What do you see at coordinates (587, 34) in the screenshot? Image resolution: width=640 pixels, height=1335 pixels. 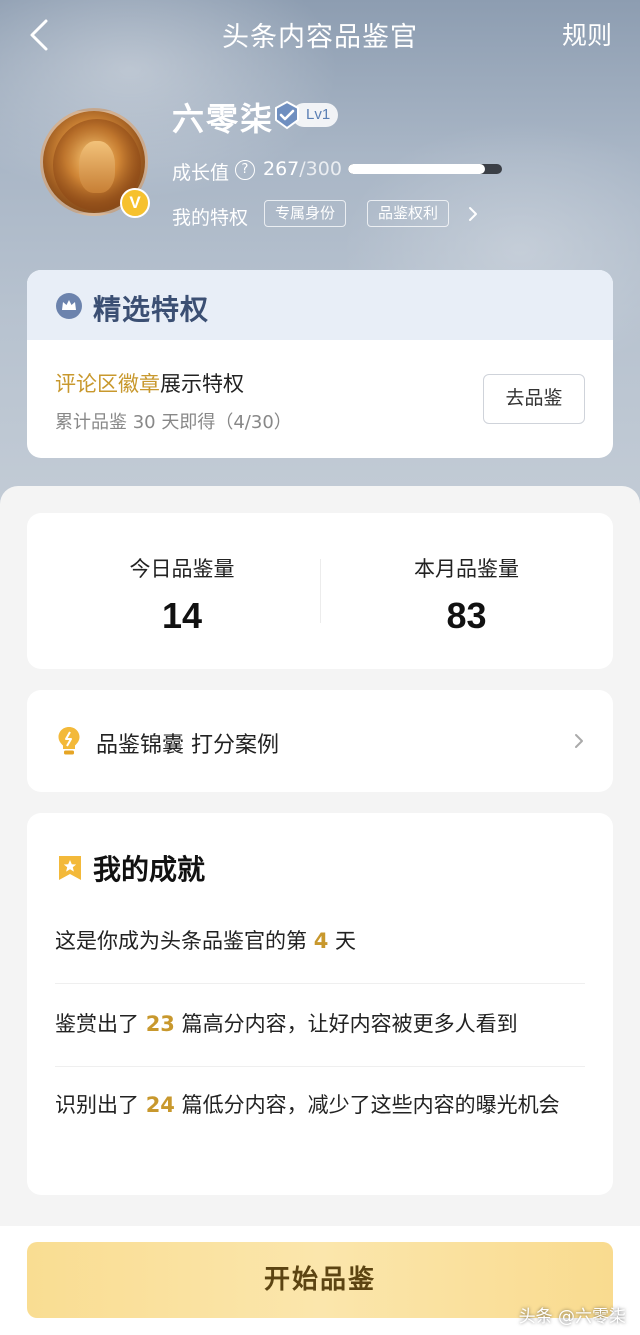 I see `rules-link: 规则` at bounding box center [587, 34].